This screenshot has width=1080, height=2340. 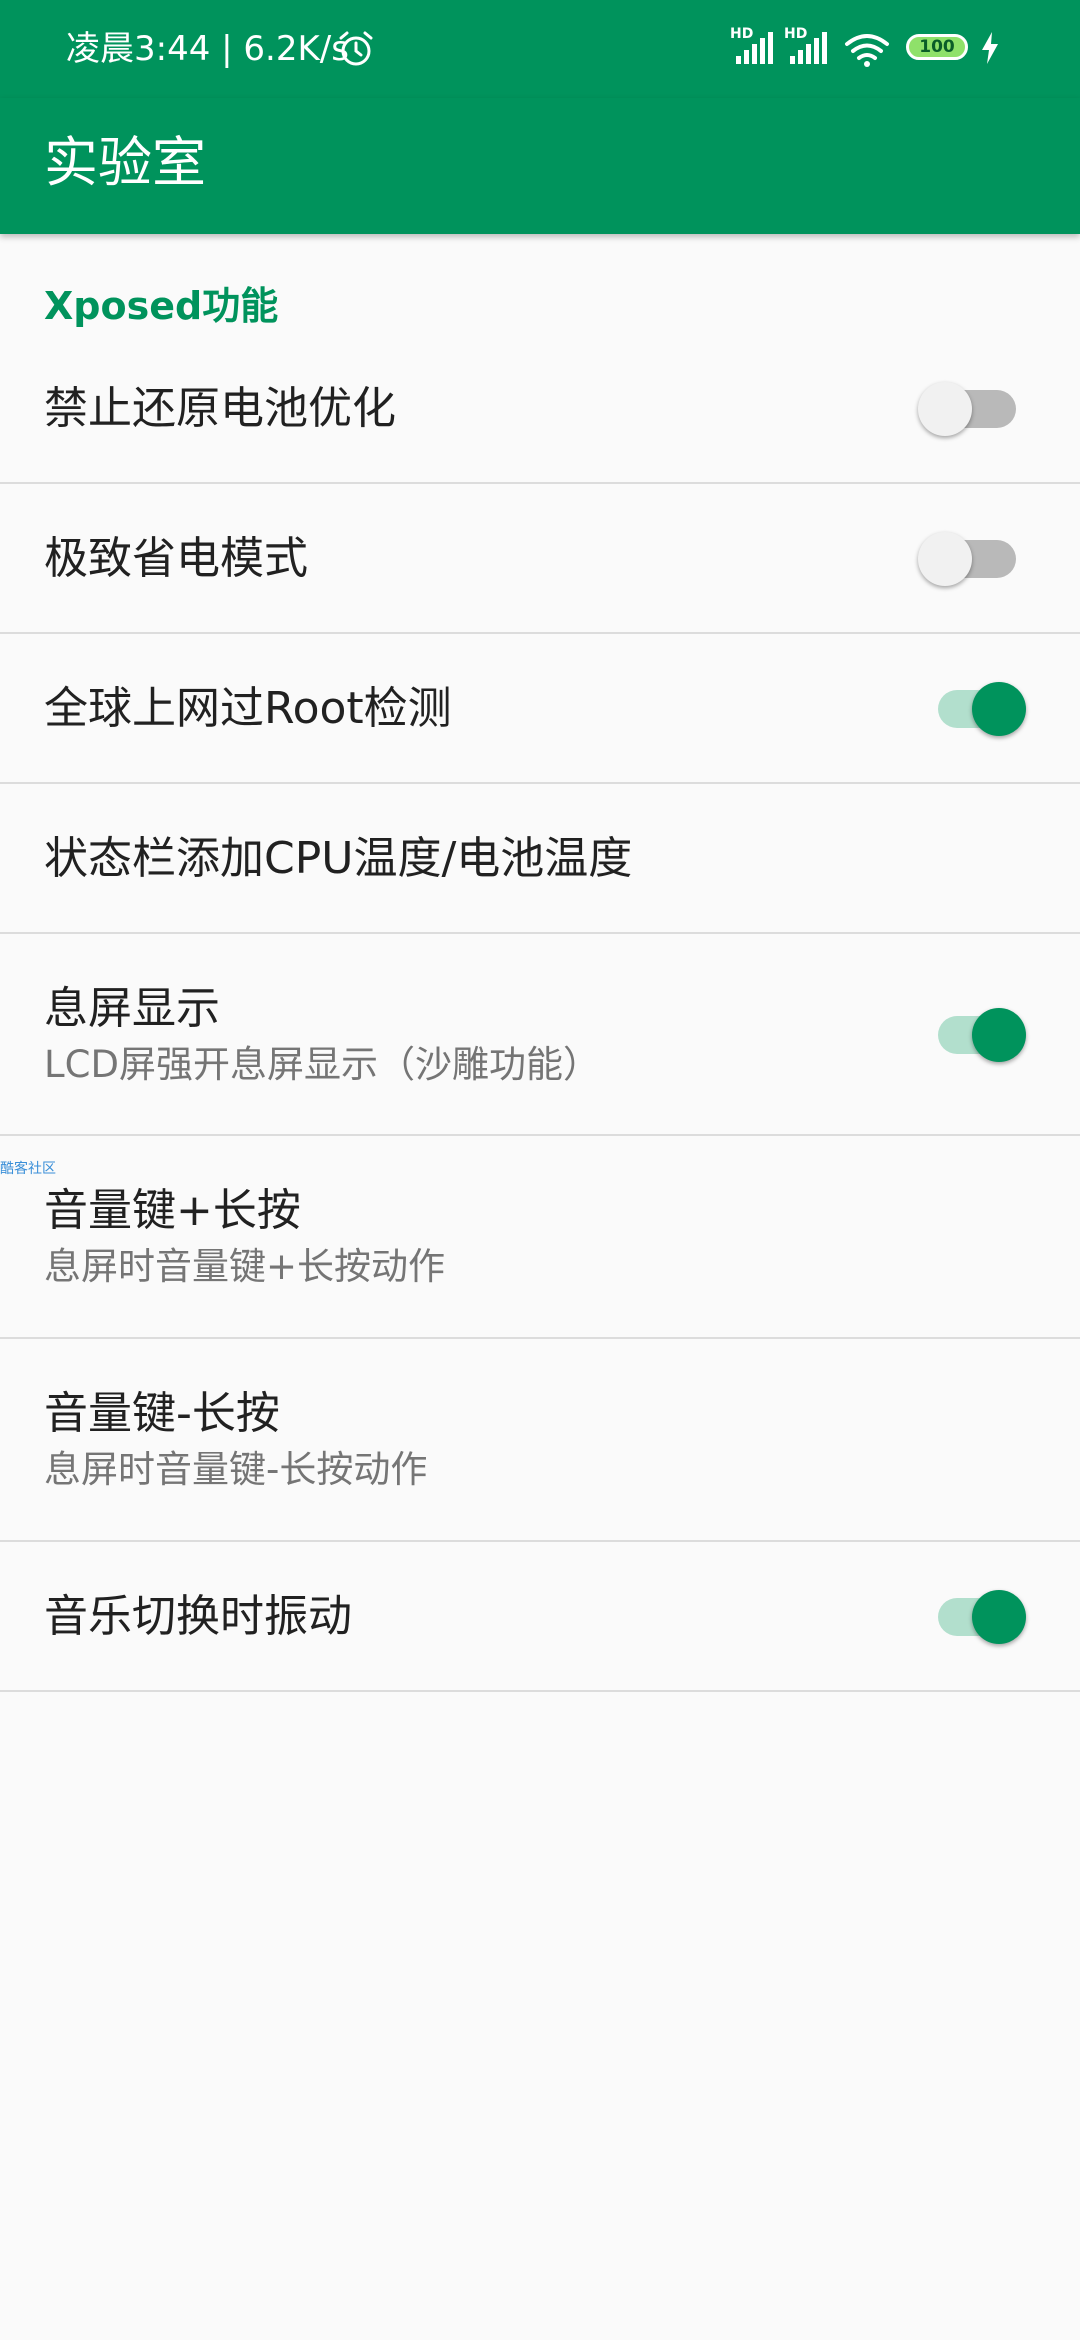 I want to click on battery-level: 100, so click(x=937, y=47).